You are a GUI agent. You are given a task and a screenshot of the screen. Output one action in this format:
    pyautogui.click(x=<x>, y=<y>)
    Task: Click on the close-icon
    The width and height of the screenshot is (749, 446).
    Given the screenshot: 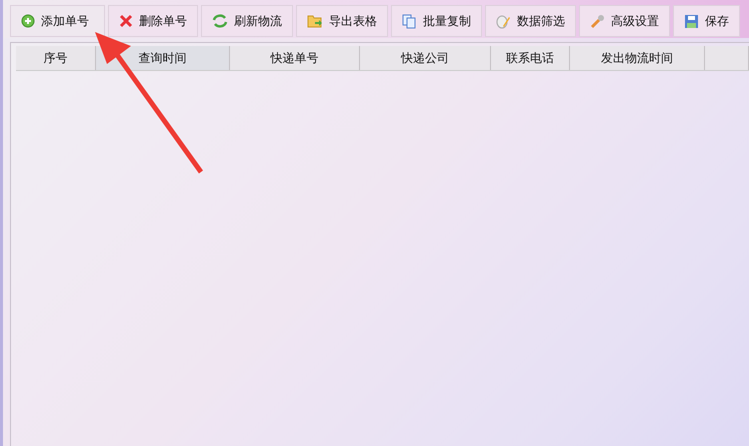 What is the action you would take?
    pyautogui.click(x=126, y=21)
    